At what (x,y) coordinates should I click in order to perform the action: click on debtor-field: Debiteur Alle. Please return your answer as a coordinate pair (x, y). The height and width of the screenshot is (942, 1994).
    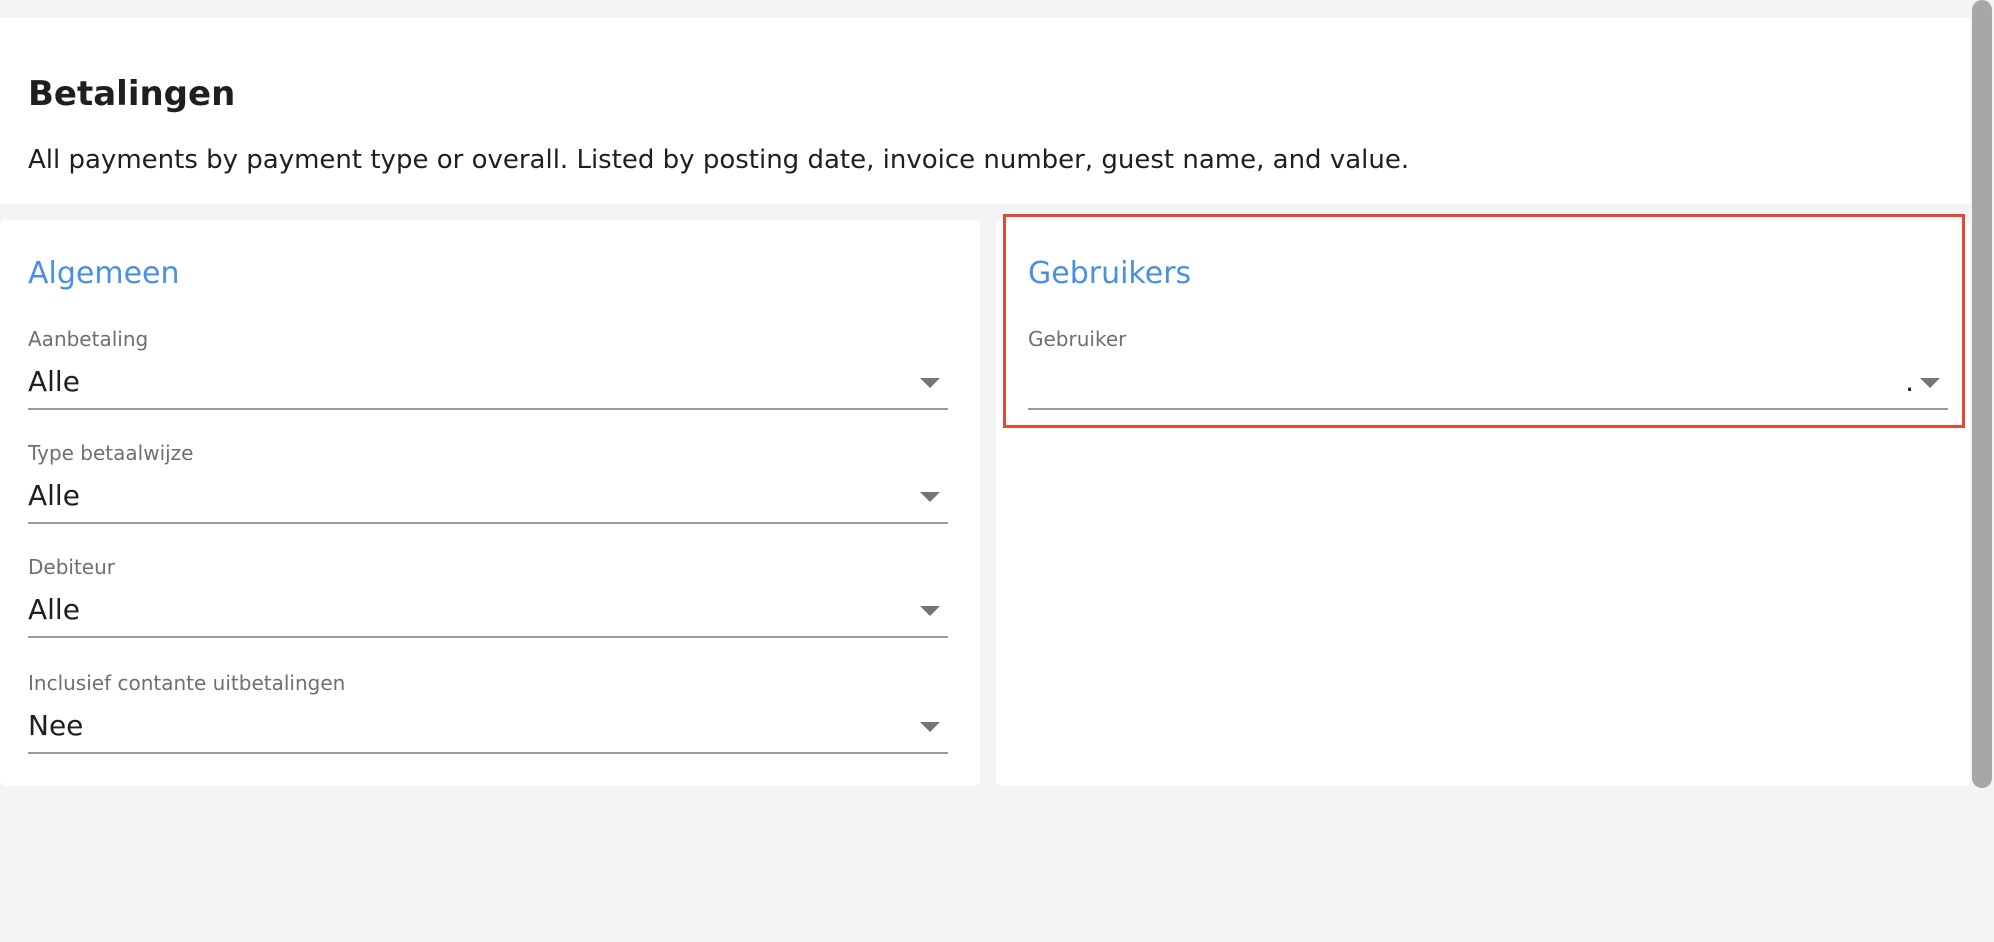
    Looking at the image, I should click on (488, 598).